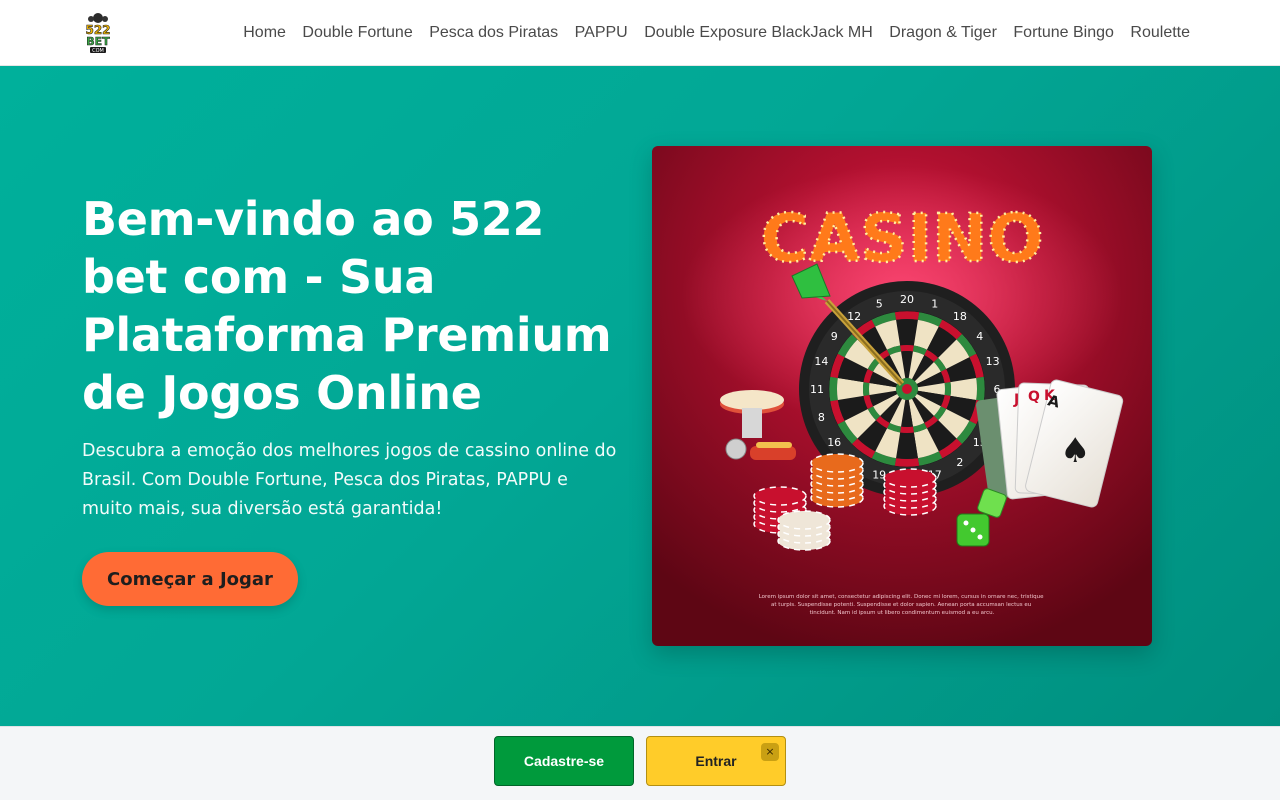 The width and height of the screenshot is (1280, 800). Describe the element at coordinates (821, 417) in the screenshot. I see `dartboard-number: 8` at that location.